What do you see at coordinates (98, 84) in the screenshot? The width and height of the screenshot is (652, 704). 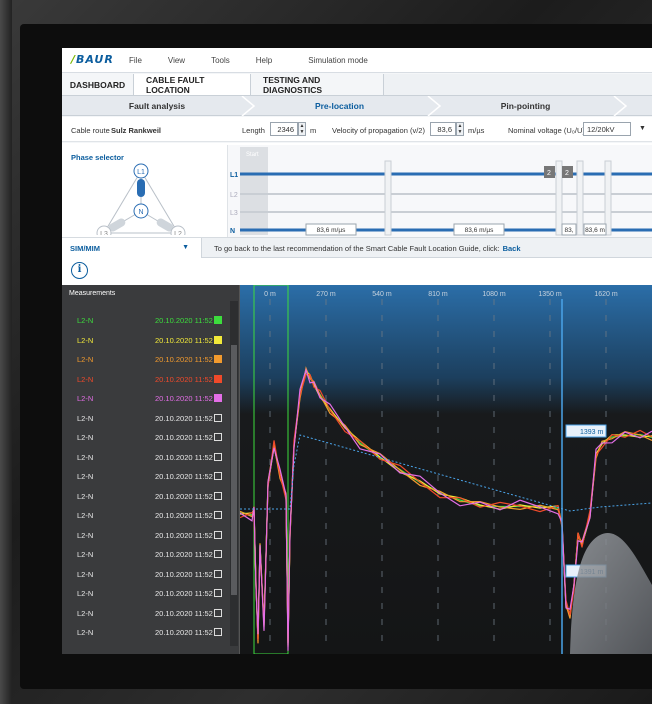 I see `tab-dashboard: DASHBOARD` at bounding box center [98, 84].